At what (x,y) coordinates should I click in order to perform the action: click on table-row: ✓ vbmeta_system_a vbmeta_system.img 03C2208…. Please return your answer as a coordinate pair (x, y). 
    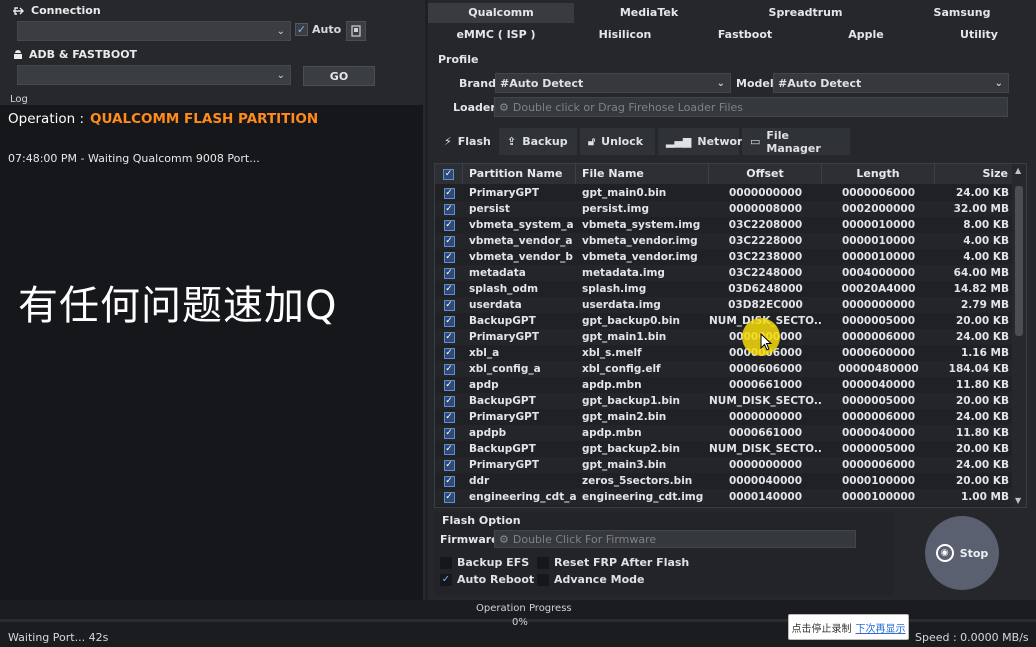
    Looking at the image, I should click on (724, 225).